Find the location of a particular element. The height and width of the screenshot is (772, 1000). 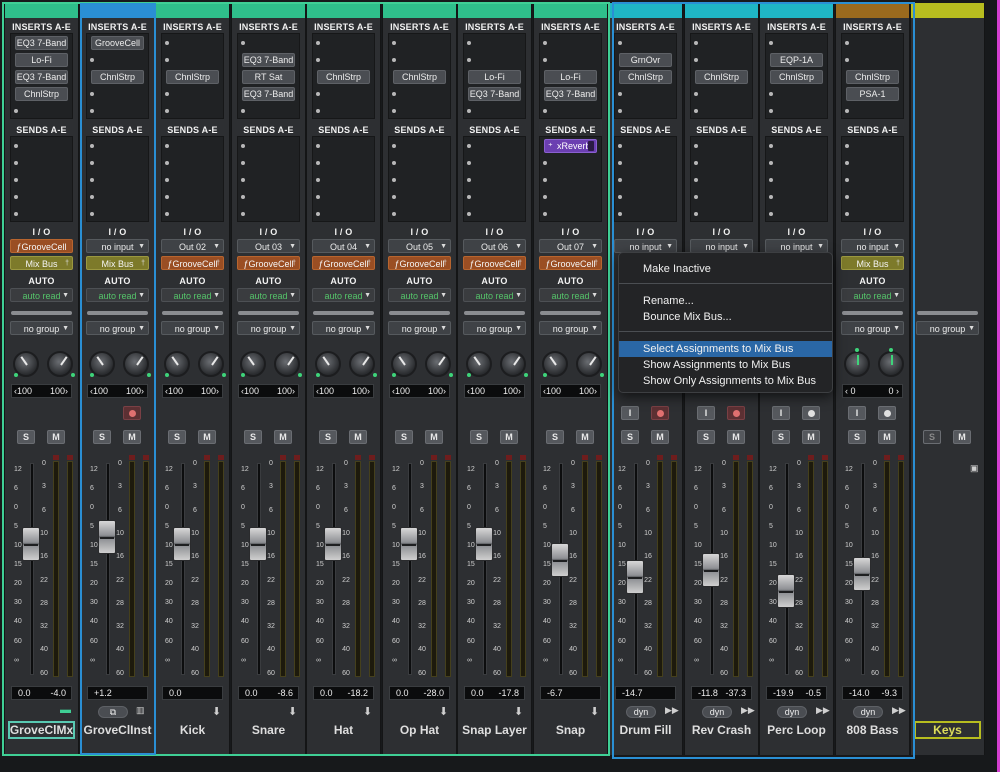

send-slot: ⁺ xReverb is located at coordinates (570, 146).